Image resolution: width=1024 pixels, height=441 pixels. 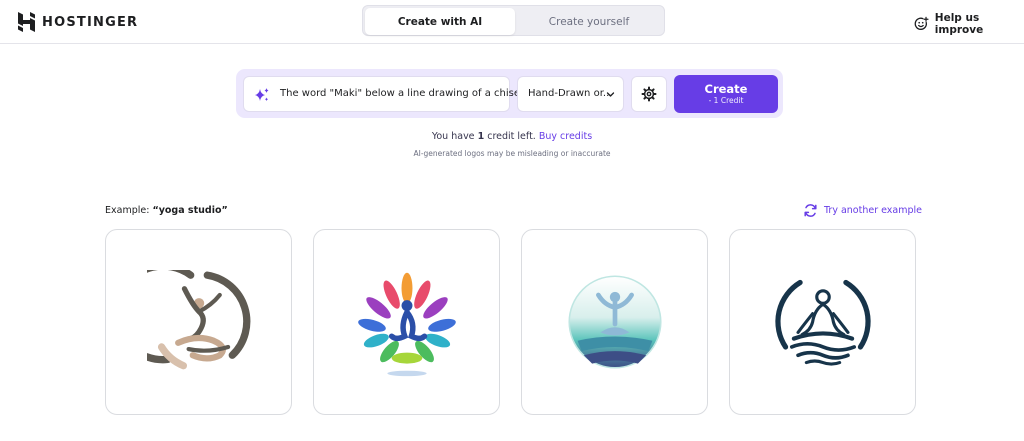 I want to click on credits-suffix: credit left., so click(x=511, y=136).